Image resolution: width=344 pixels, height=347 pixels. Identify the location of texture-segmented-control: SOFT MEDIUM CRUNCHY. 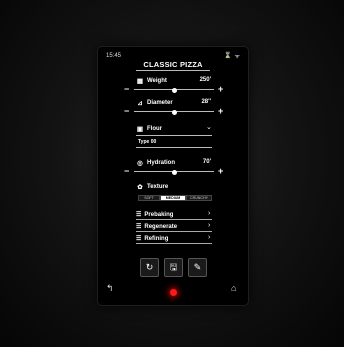
(175, 198).